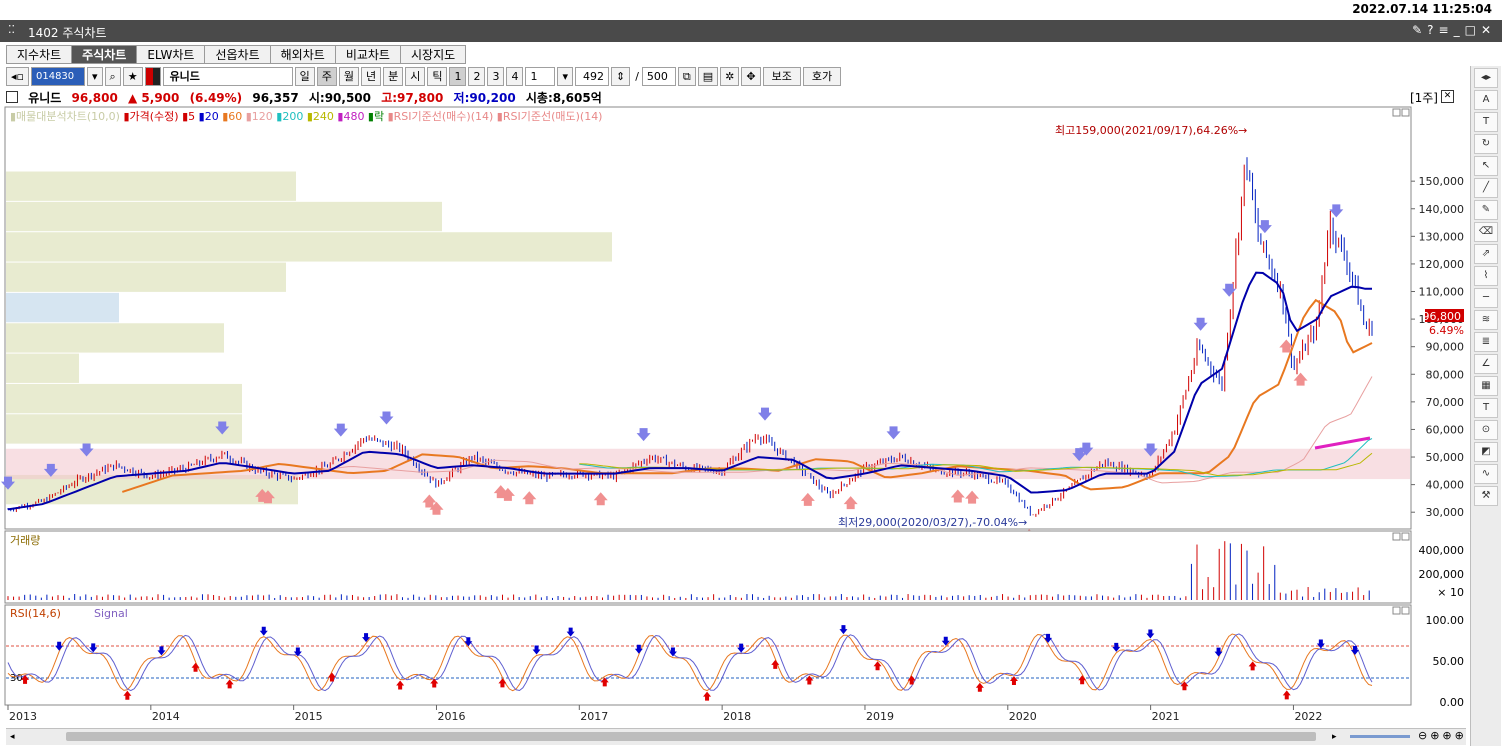  Describe the element at coordinates (132, 76) in the screenshot. I see `favorite-star-icon: ★` at that location.